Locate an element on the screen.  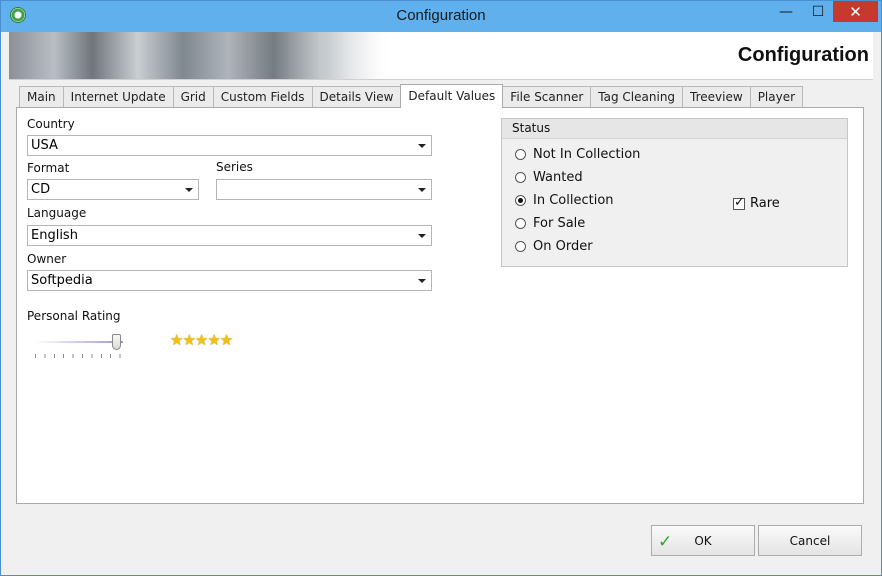
format-value: CD is located at coordinates (41, 189).